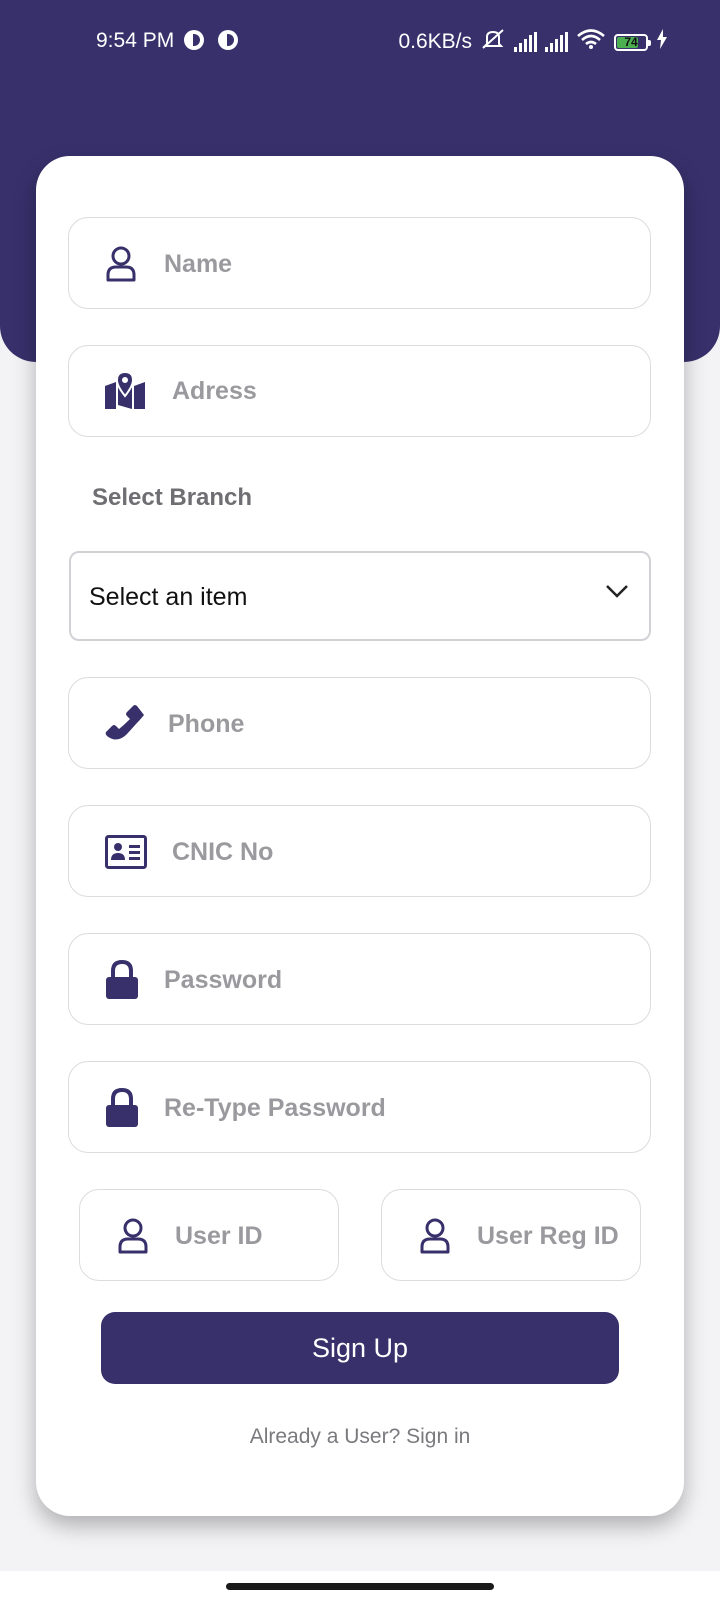  I want to click on home-indicator, so click(360, 1586).